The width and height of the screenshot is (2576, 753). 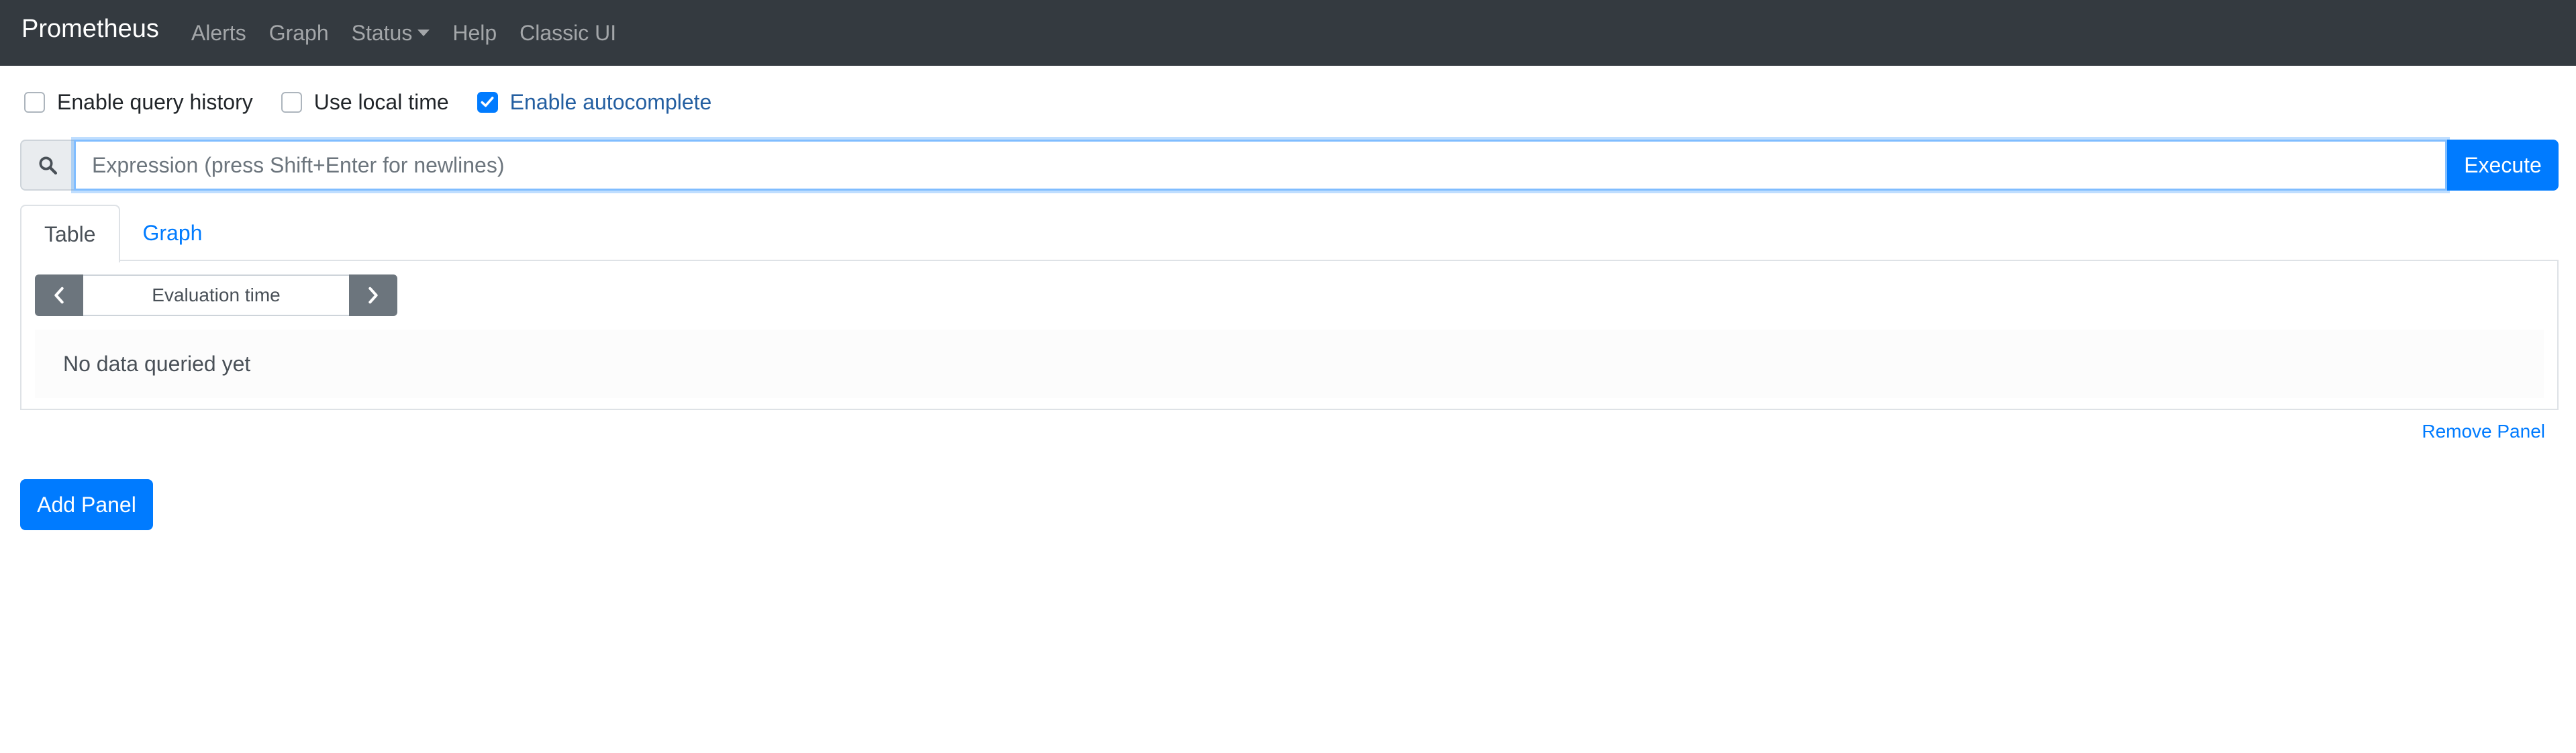 I want to click on chevron-left-icon, so click(x=59, y=295).